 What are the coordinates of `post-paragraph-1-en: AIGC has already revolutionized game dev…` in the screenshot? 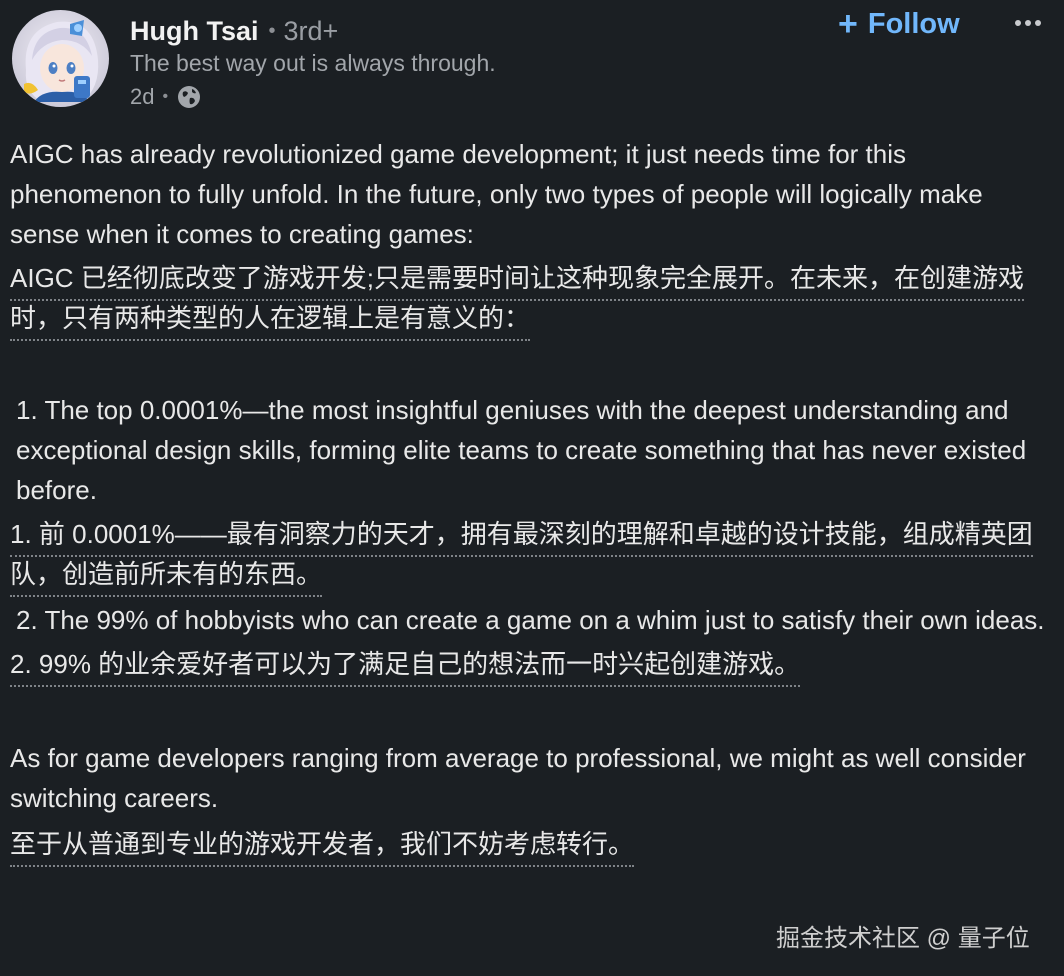 It's located at (496, 194).